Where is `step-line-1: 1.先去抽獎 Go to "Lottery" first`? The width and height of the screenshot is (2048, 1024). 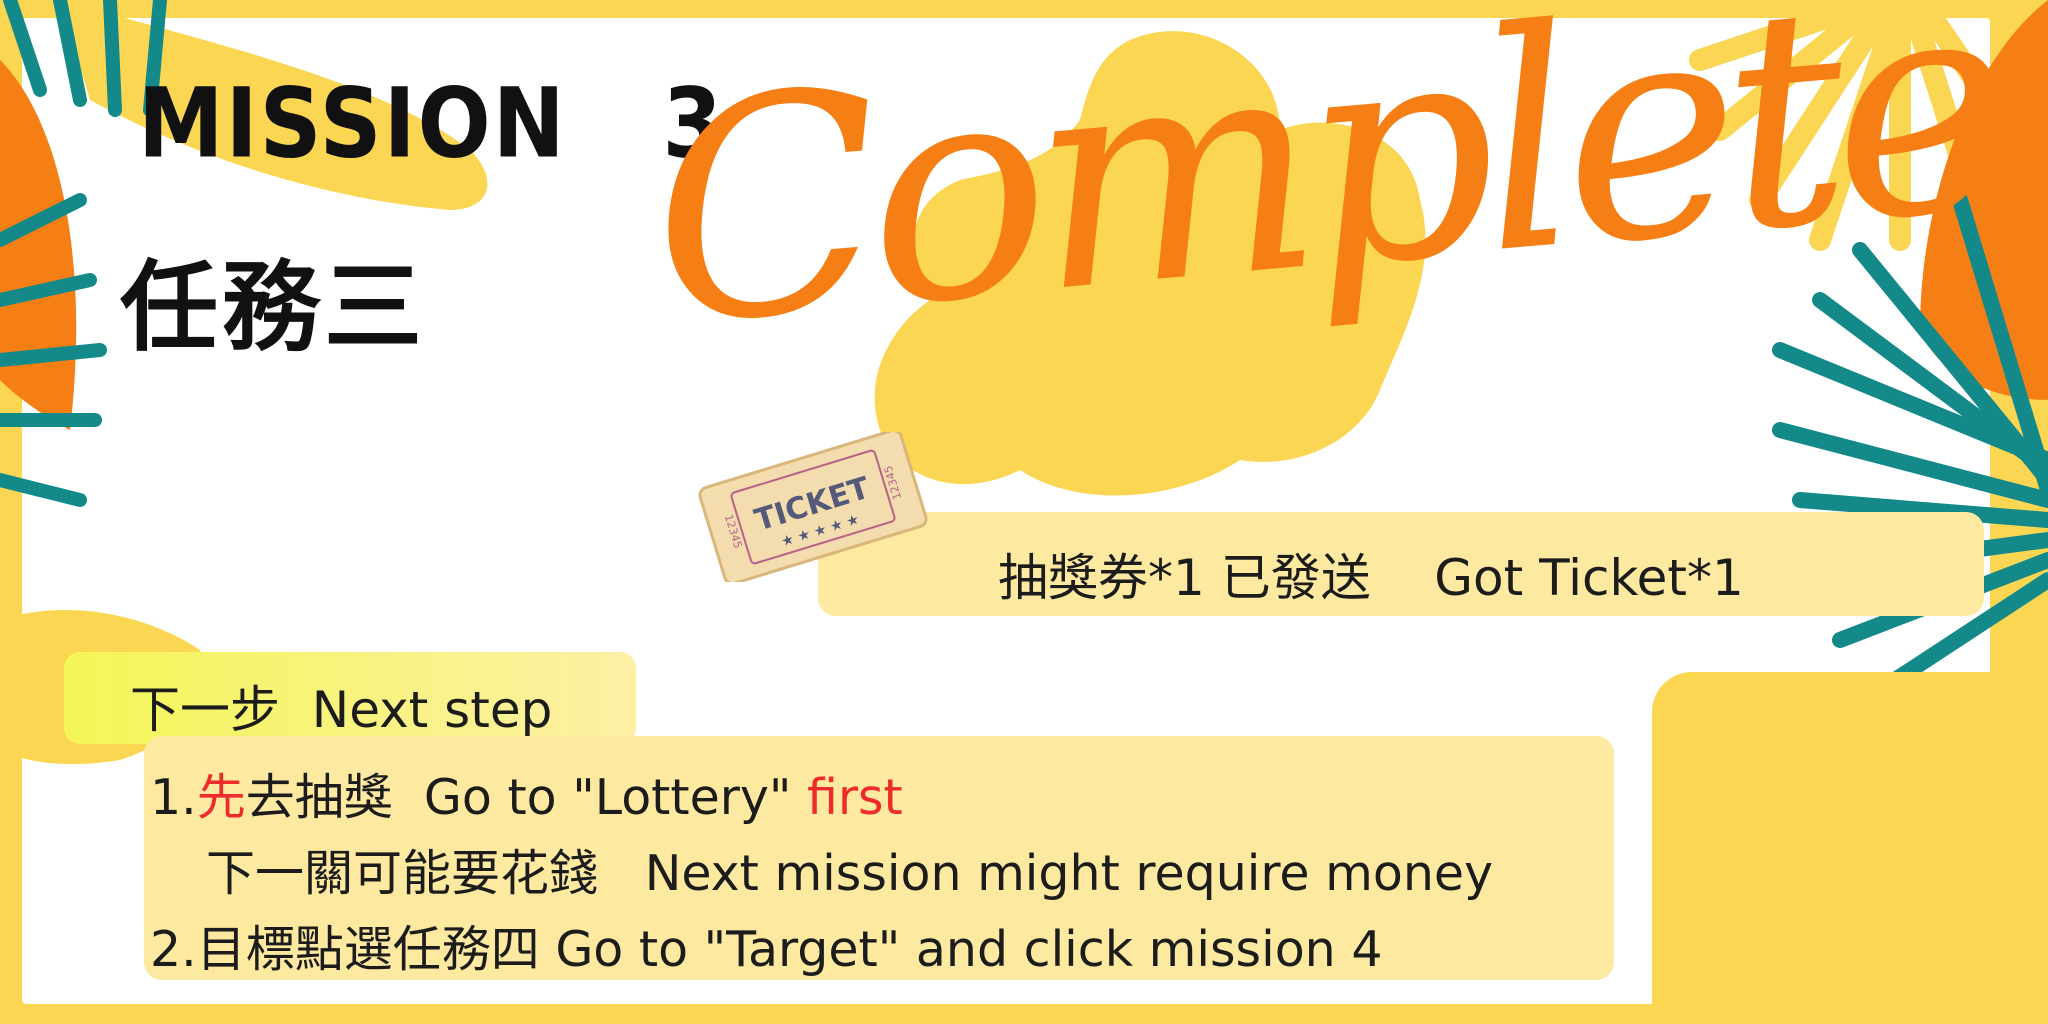
step-line-1: 1.先去抽獎 Go to "Lottery" first is located at coordinates (526, 793).